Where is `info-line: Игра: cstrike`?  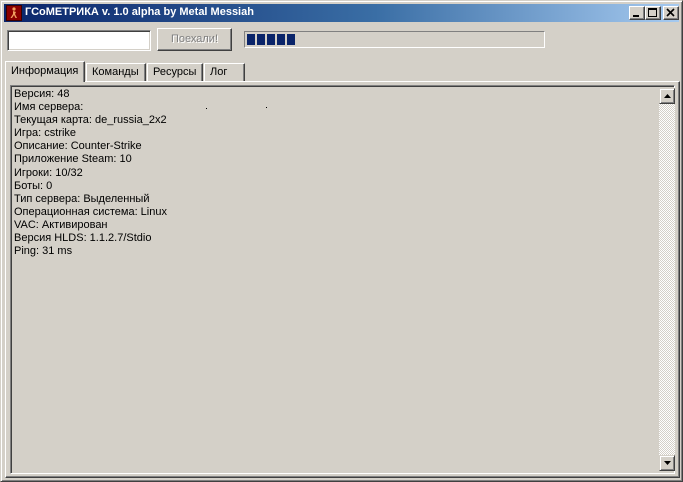 info-line: Игра: cstrike is located at coordinates (45, 133).